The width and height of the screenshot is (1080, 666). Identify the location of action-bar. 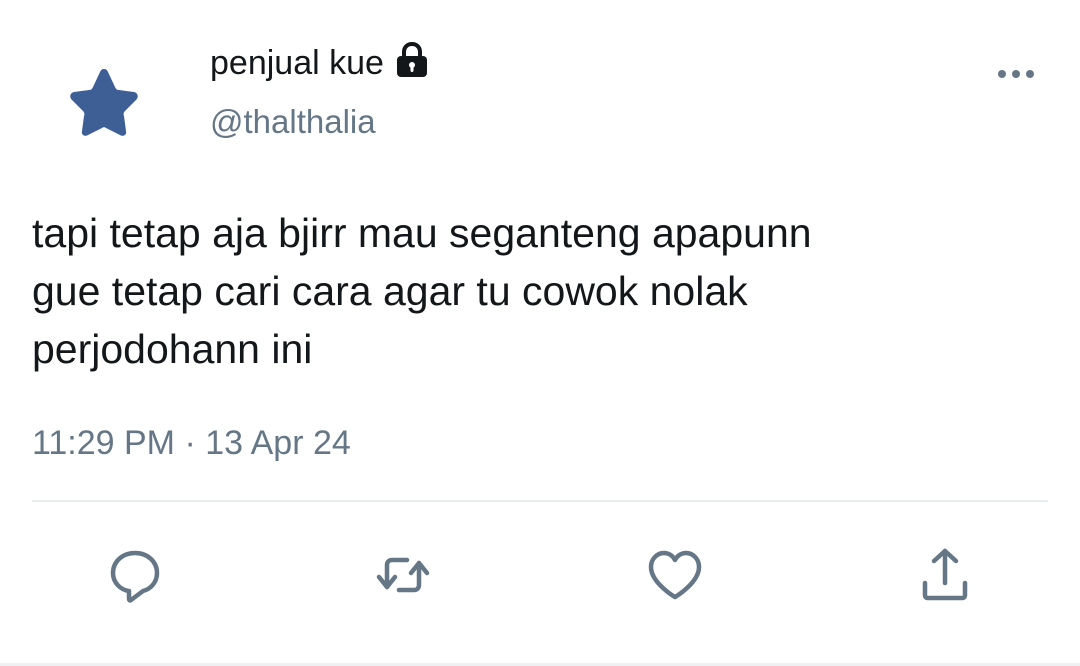
(540, 576).